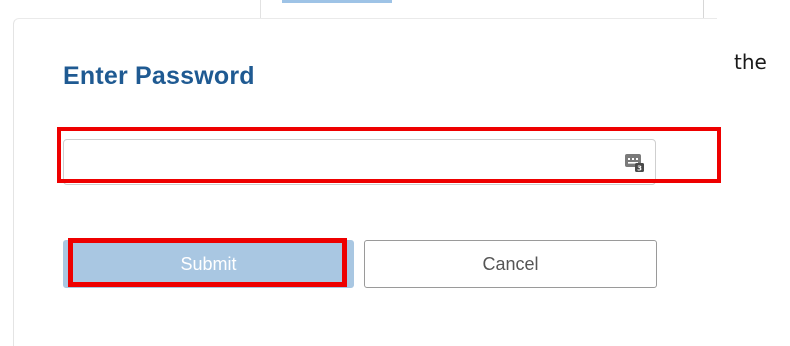 The image size is (790, 346). I want to click on dialog-title: Enter Password, so click(159, 76).